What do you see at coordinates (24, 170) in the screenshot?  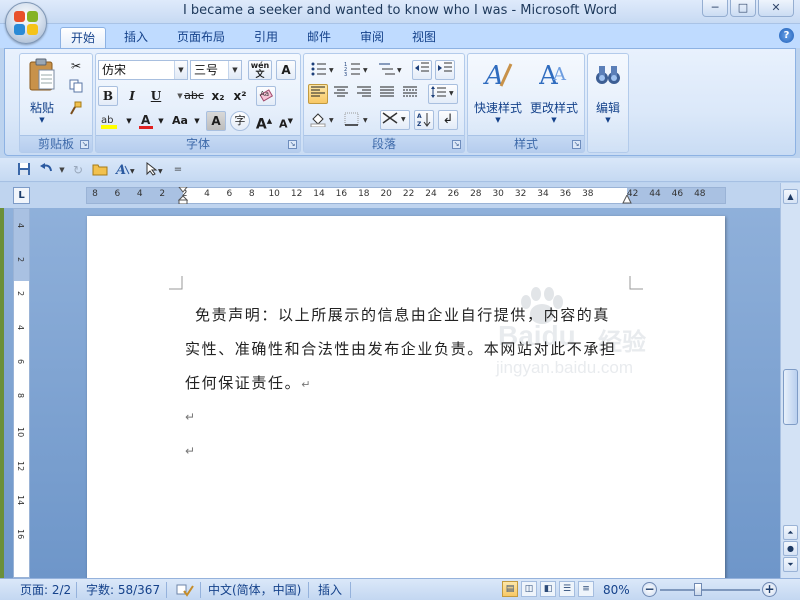 I see `save-icon` at bounding box center [24, 170].